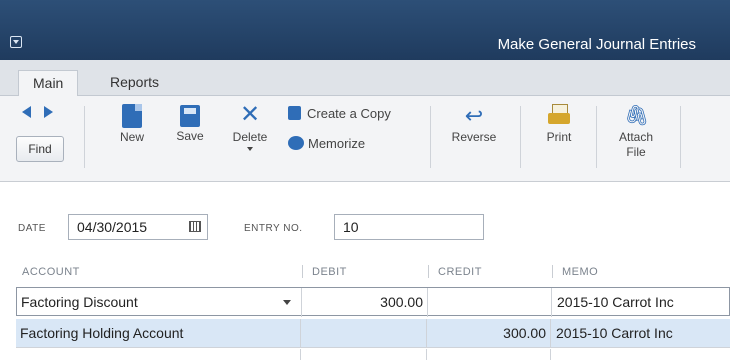  What do you see at coordinates (131, 137) in the screenshot?
I see `new-label: New` at bounding box center [131, 137].